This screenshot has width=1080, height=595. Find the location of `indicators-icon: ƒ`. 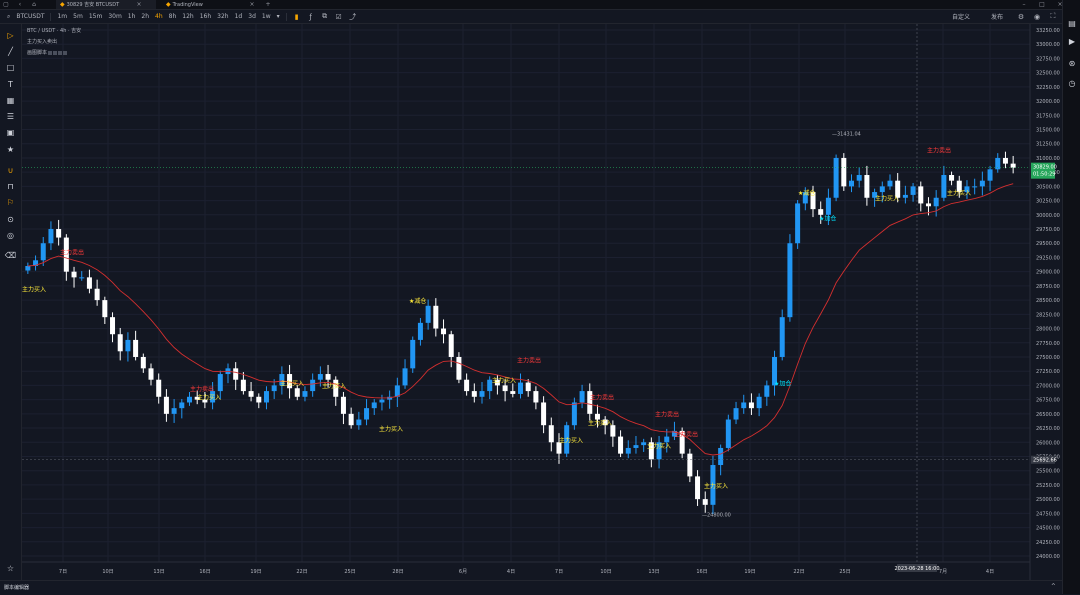

indicators-icon: ƒ is located at coordinates (311, 17).